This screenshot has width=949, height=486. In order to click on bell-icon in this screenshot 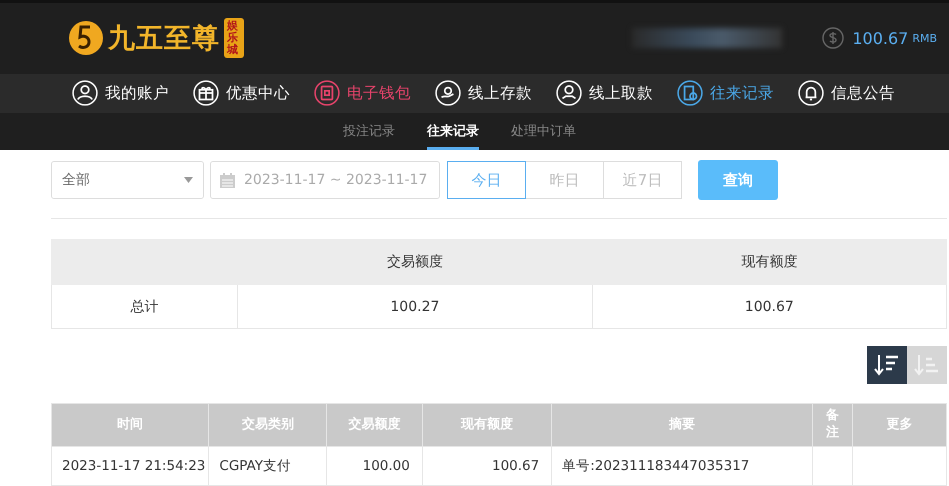, I will do `click(811, 93)`.